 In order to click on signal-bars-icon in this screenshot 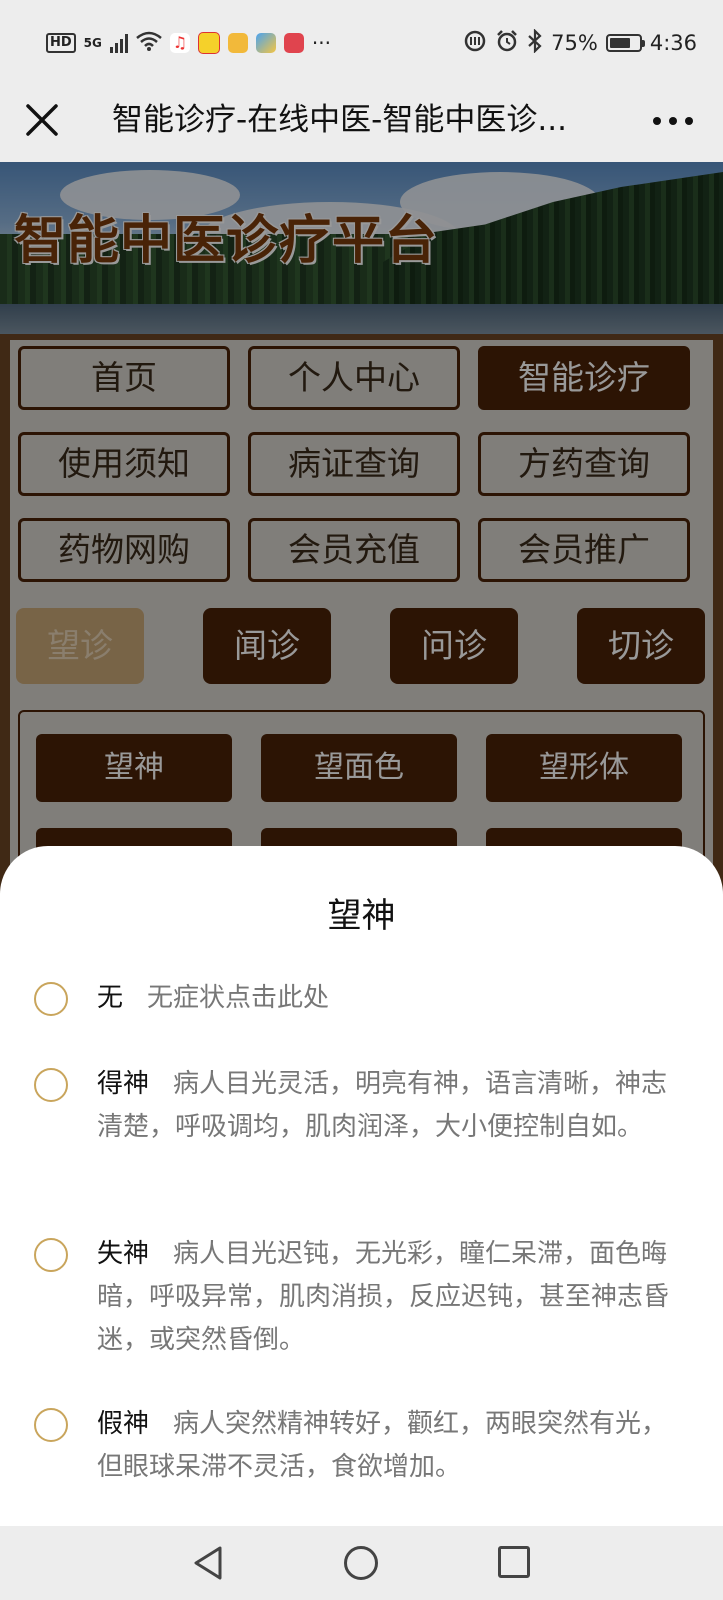, I will do `click(118, 43)`.